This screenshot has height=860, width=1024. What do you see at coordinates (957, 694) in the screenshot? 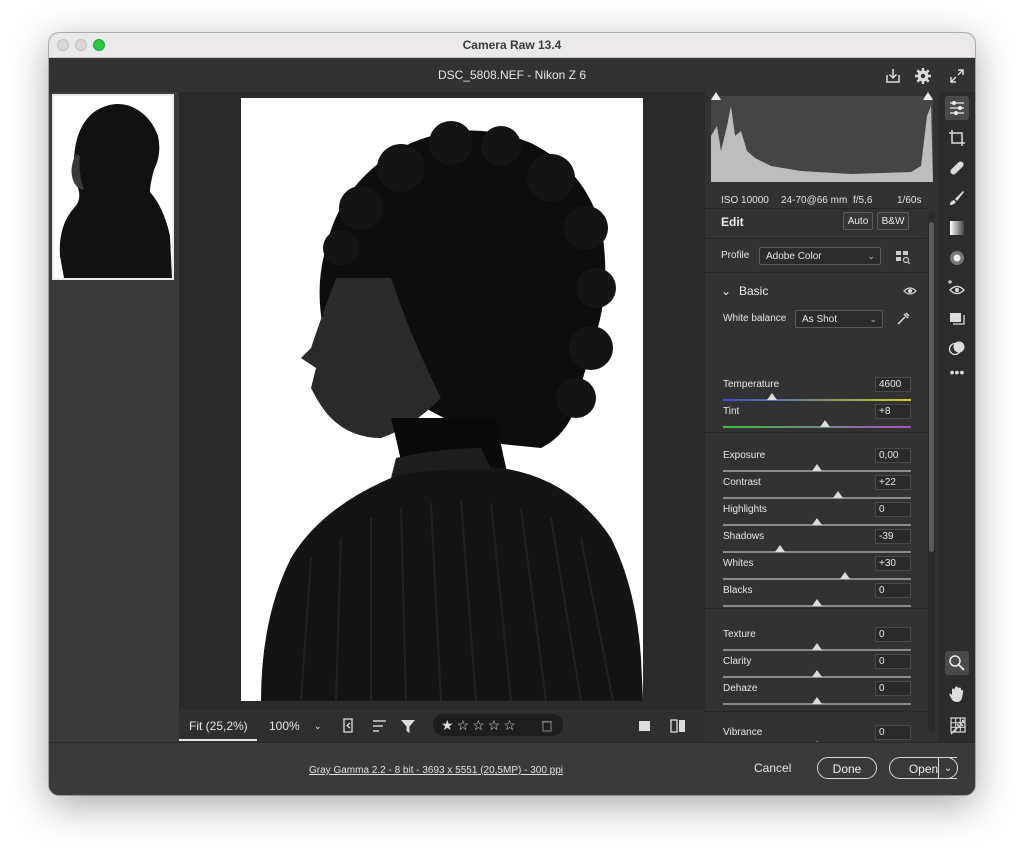
I see `hand-icon` at bounding box center [957, 694].